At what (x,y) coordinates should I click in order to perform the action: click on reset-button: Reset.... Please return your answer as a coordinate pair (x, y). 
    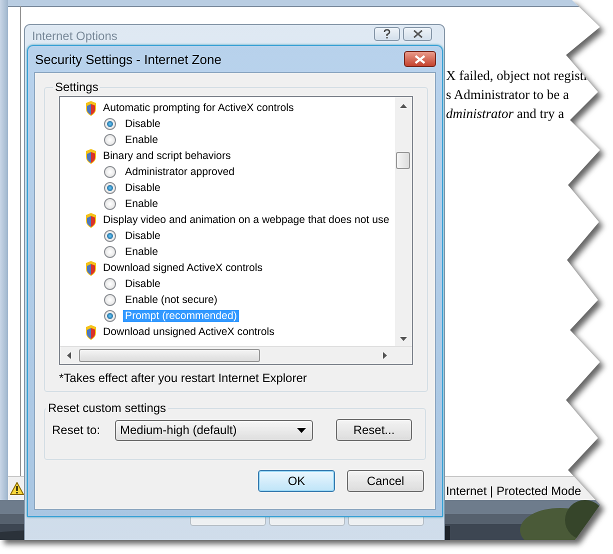
    Looking at the image, I should click on (374, 430).